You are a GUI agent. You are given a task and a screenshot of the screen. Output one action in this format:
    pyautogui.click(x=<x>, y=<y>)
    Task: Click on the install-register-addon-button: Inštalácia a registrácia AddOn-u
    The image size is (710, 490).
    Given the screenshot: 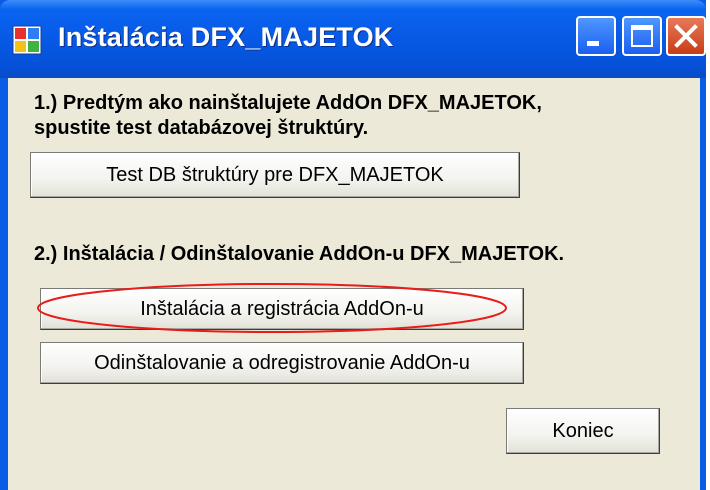 What is the action you would take?
    pyautogui.click(x=282, y=309)
    